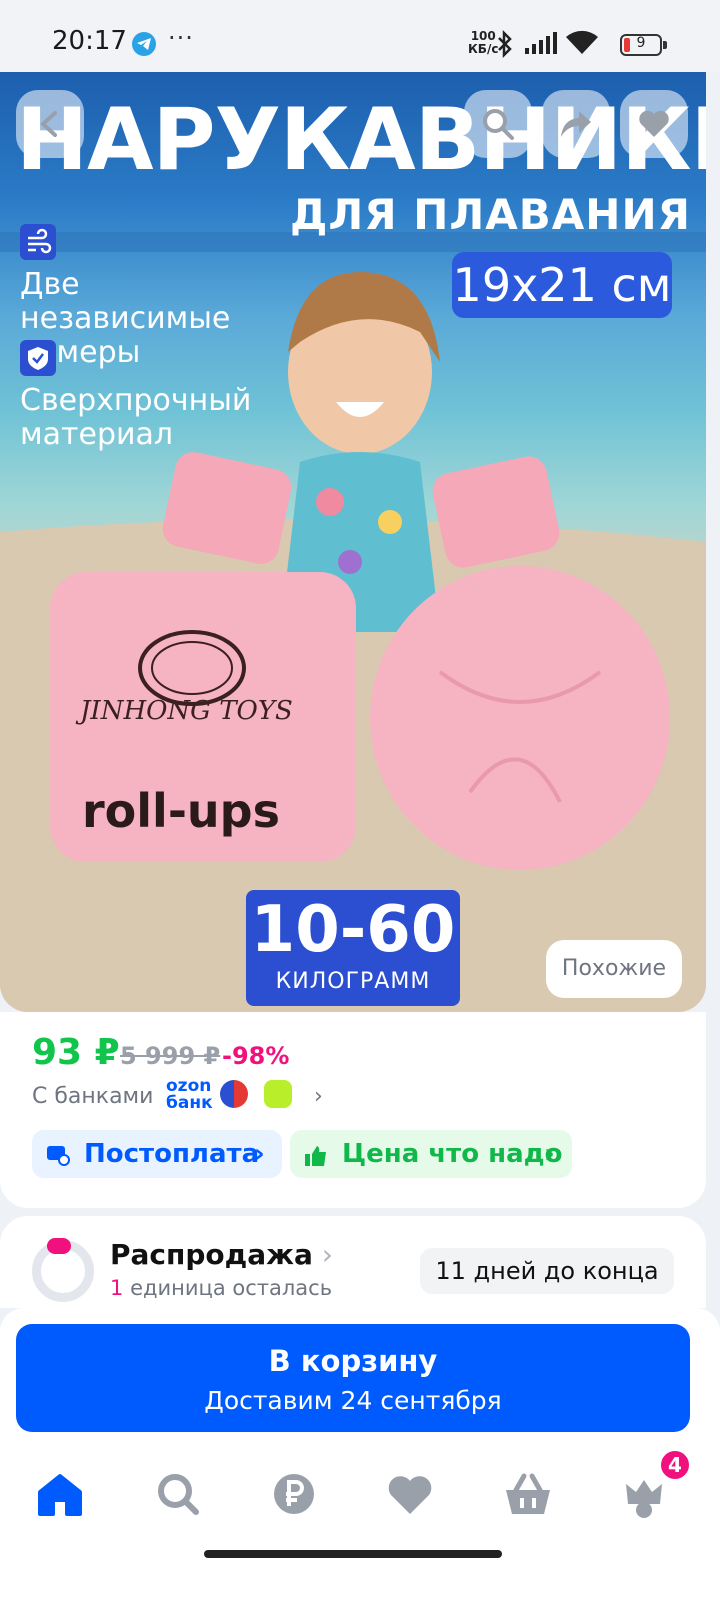  I want to click on hero-subtitle: ДЛЯ ПЛАВАНИЯ, so click(490, 214).